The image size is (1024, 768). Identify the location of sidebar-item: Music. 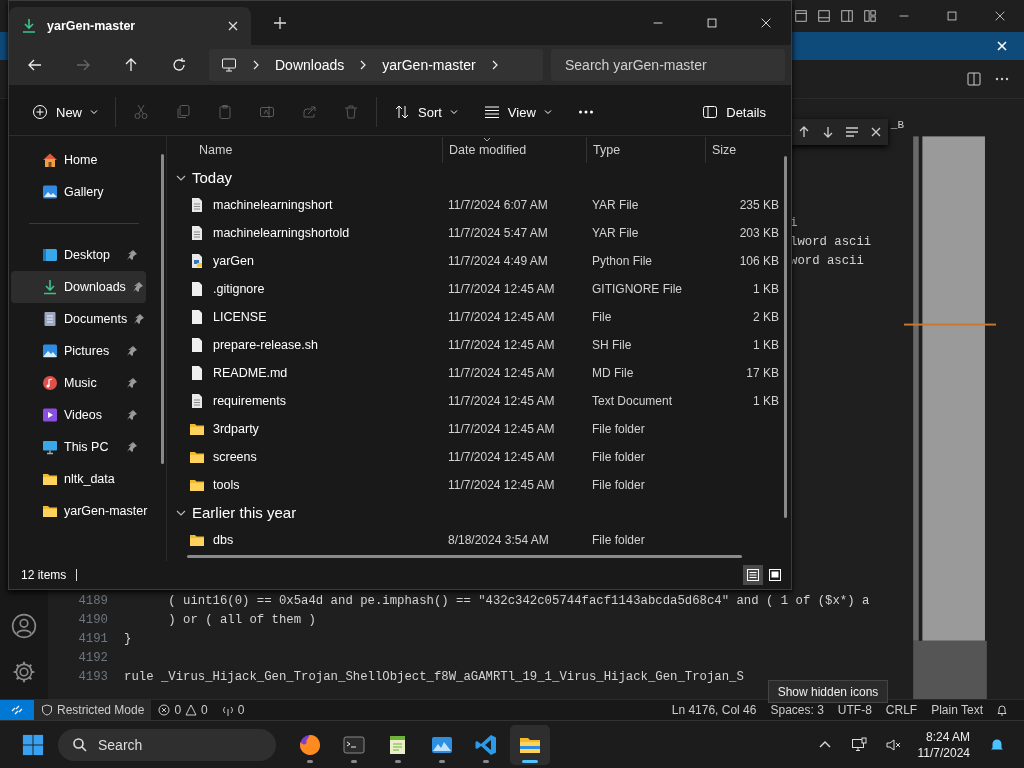
(78, 383).